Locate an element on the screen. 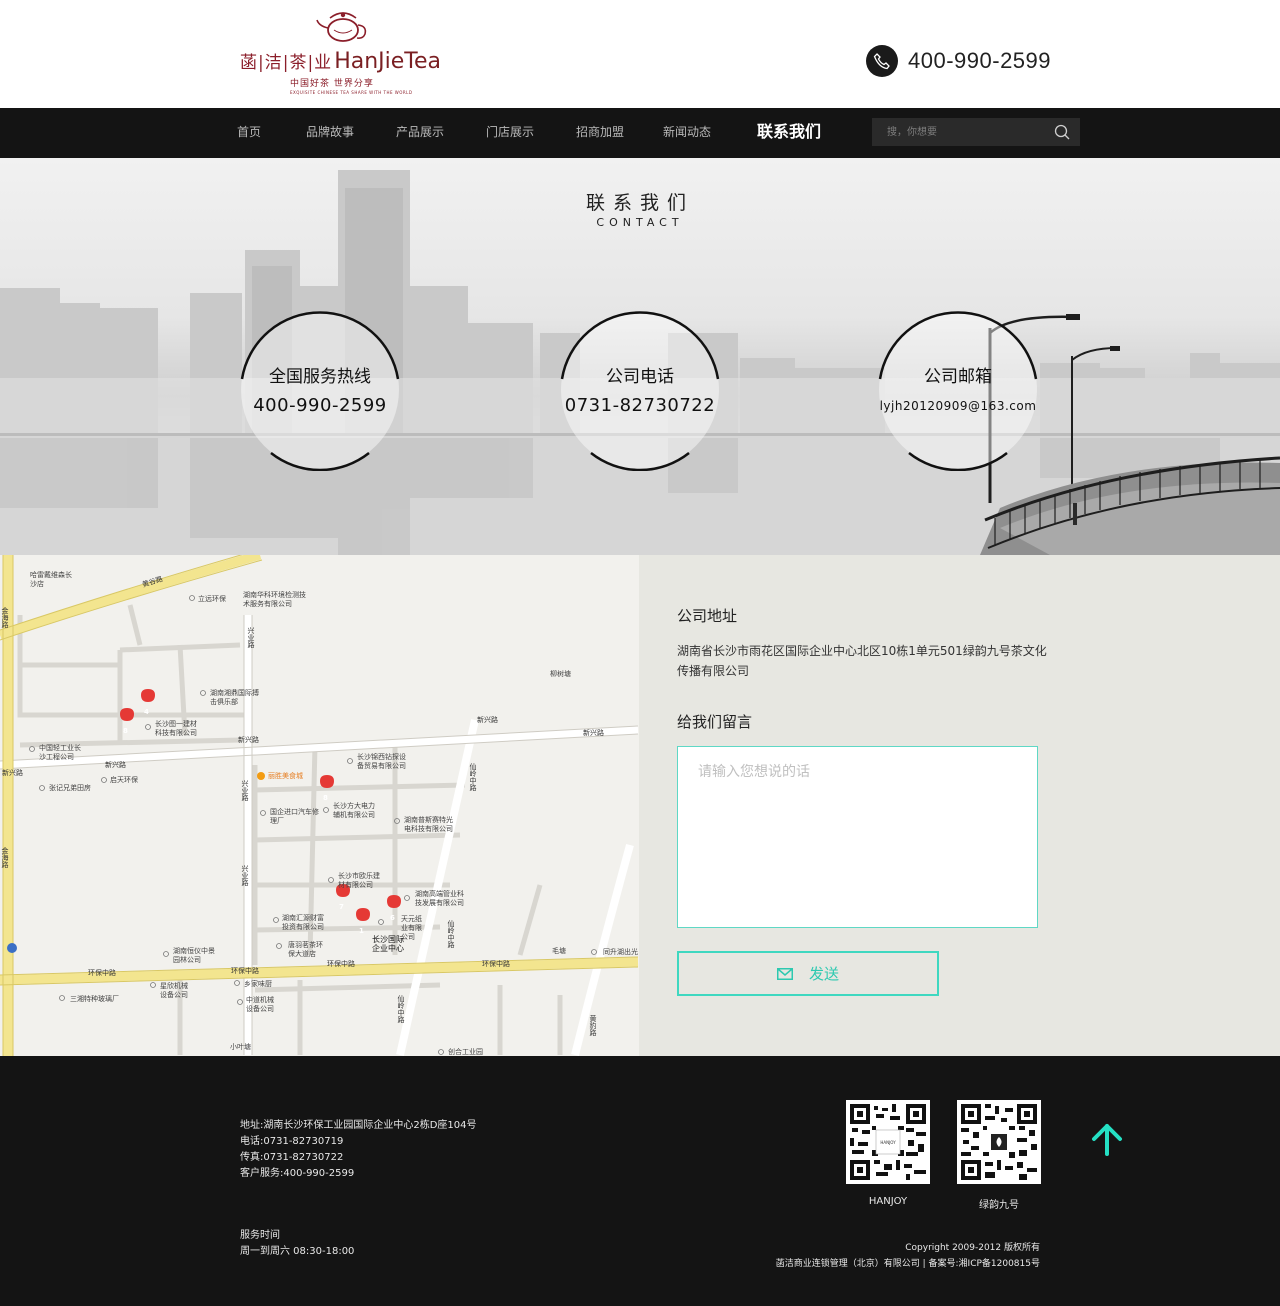 This screenshot has width=1280, height=1306. map-poi: 星欣机械设备公司 is located at coordinates (177, 991).